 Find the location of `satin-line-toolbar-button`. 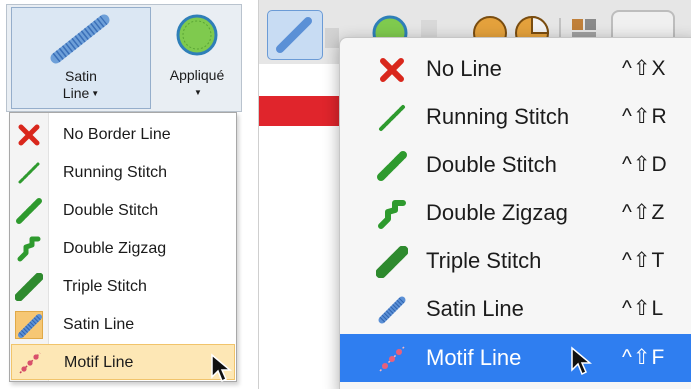

satin-line-toolbar-button is located at coordinates (295, 35).